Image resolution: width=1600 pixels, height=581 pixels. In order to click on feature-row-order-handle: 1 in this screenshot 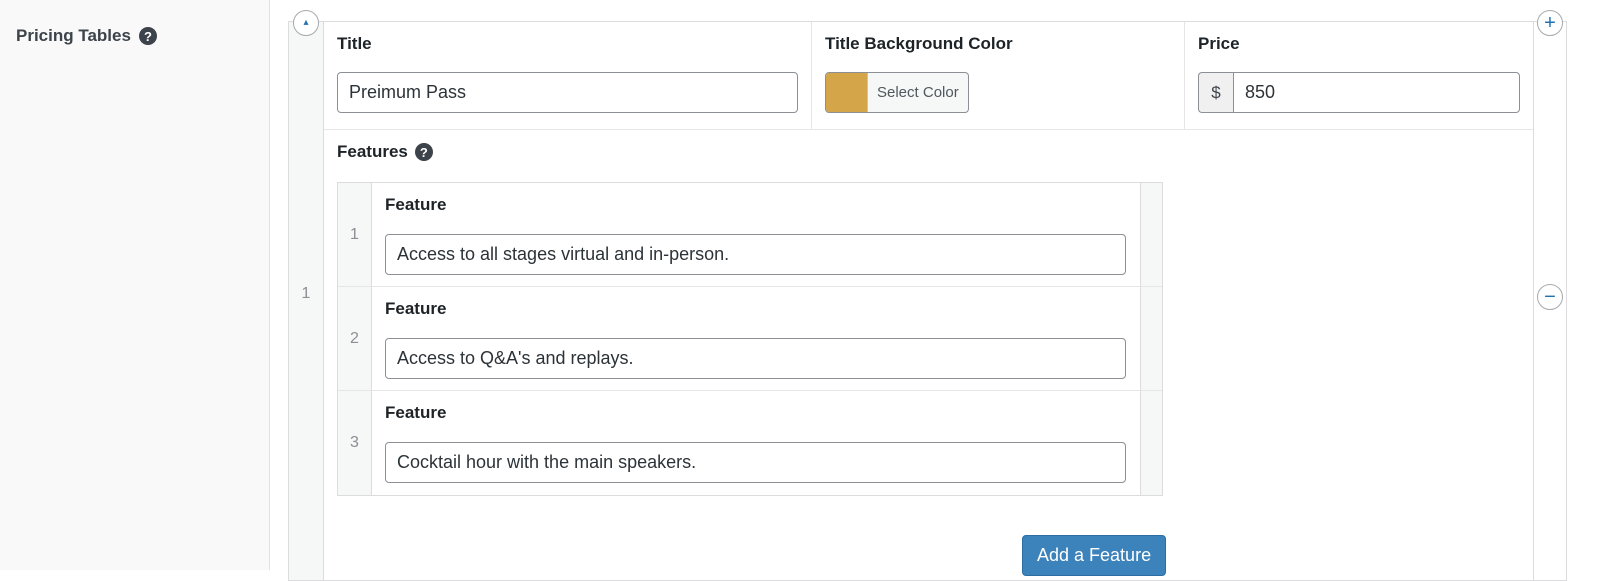, I will do `click(355, 234)`.